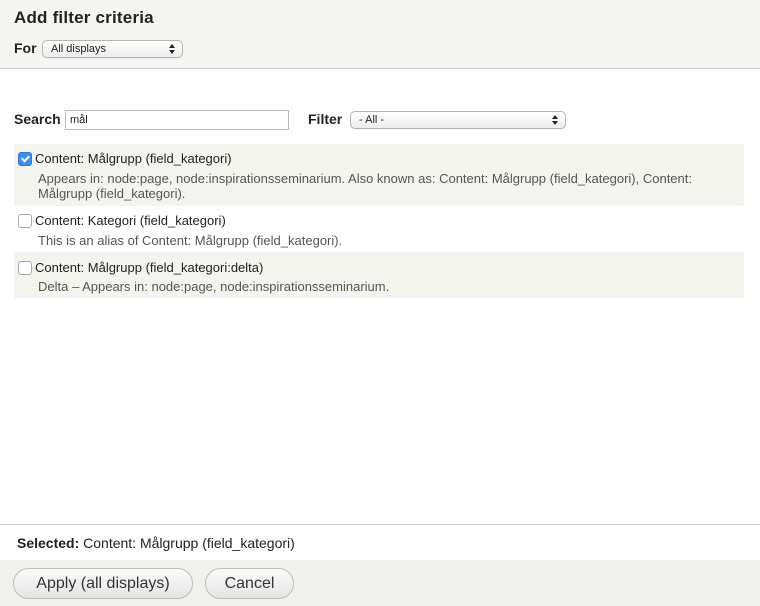 This screenshot has height=606, width=760. I want to click on apply-button: Apply (all displays), so click(103, 583).